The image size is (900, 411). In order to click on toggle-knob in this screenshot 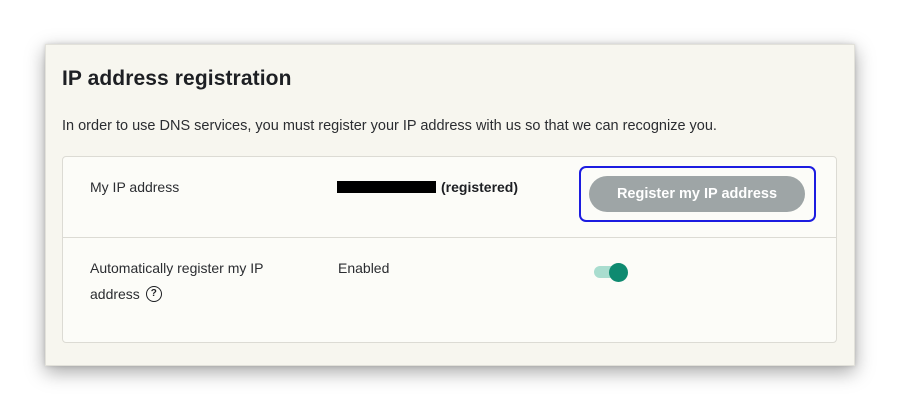, I will do `click(618, 272)`.